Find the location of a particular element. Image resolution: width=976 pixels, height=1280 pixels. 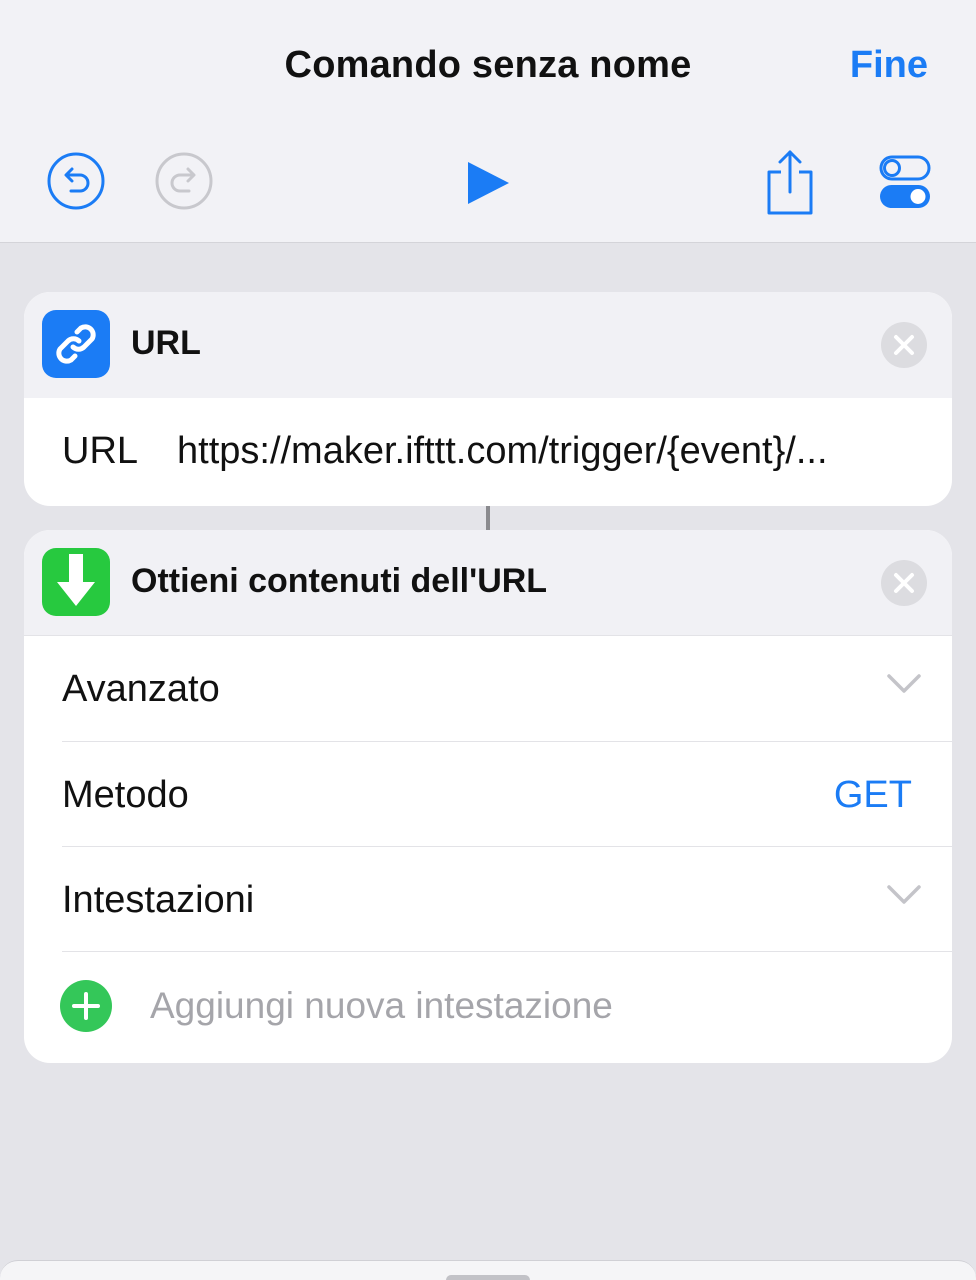

headers-label: Intestazioni is located at coordinates (158, 900).